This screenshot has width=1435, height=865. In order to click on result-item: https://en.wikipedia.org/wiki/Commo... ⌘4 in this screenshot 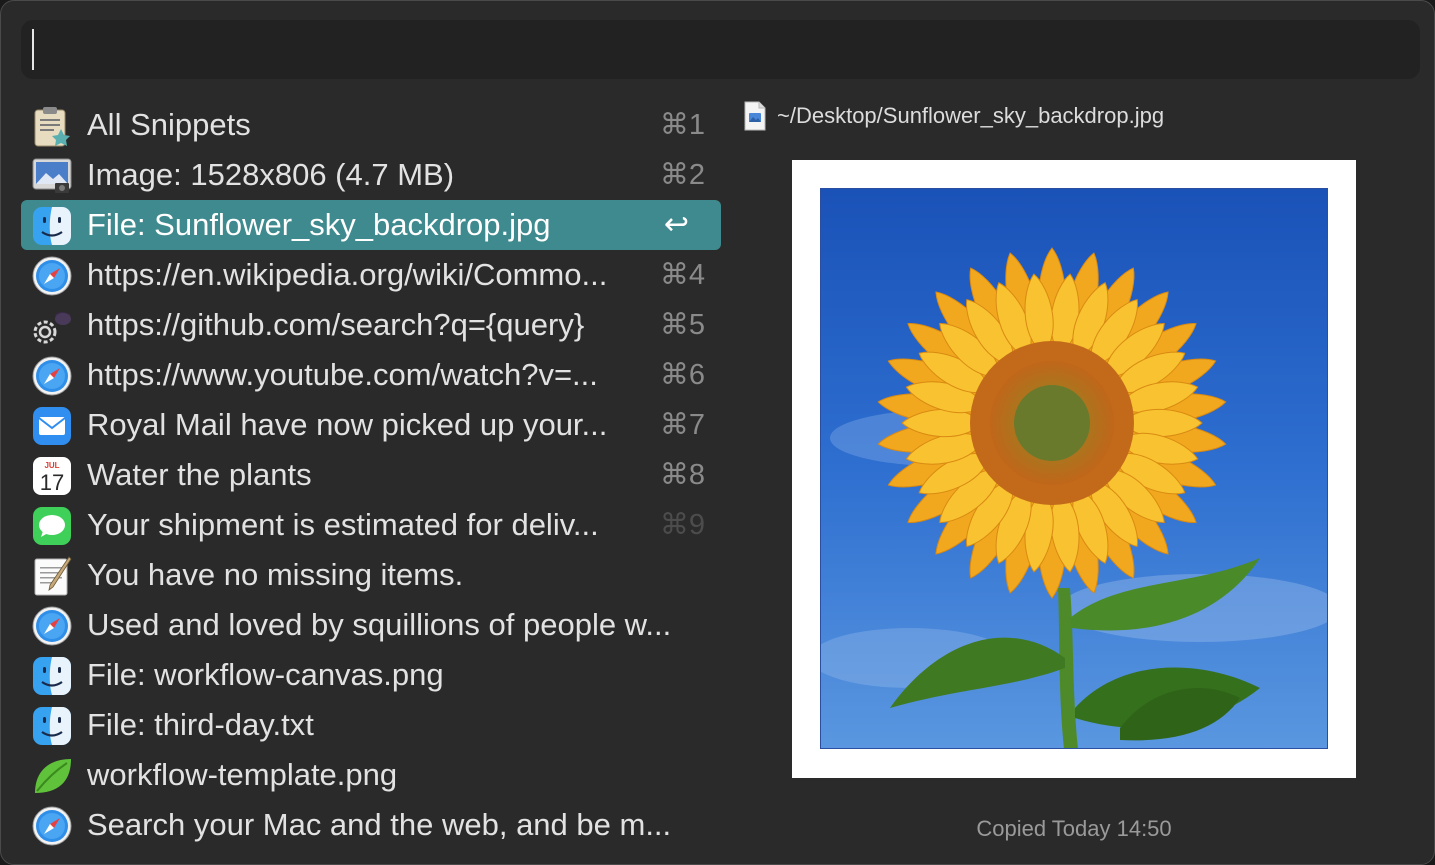, I will do `click(371, 275)`.